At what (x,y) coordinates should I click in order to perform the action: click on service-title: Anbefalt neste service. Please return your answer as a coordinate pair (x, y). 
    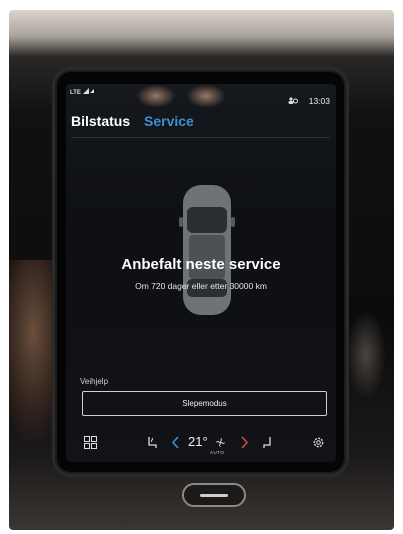
    Looking at the image, I should click on (201, 264).